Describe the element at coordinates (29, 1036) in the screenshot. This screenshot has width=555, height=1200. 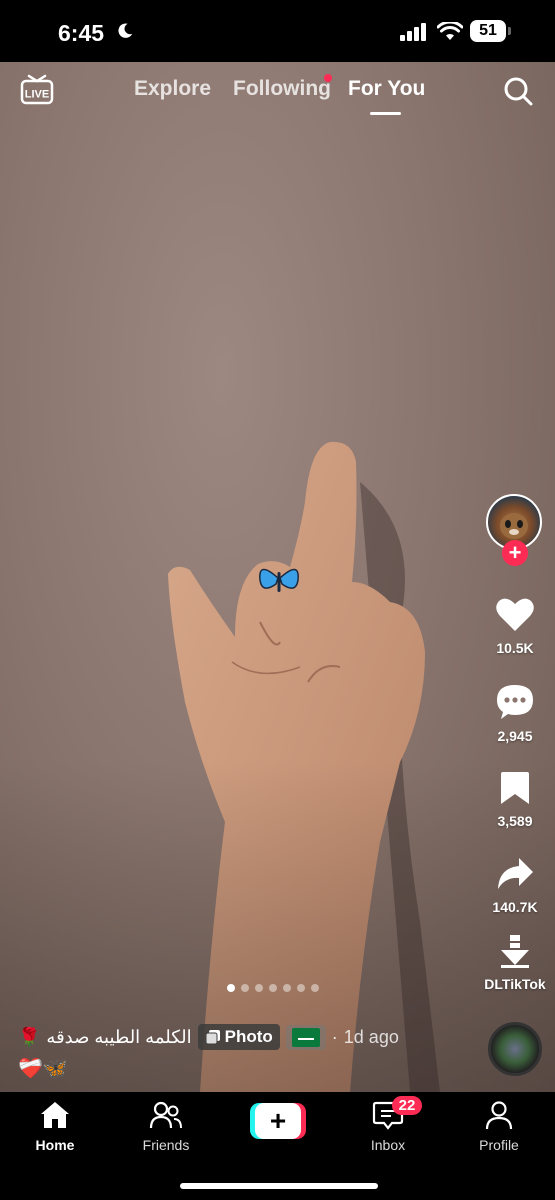
I see `rose-emoji: 🌹` at that location.